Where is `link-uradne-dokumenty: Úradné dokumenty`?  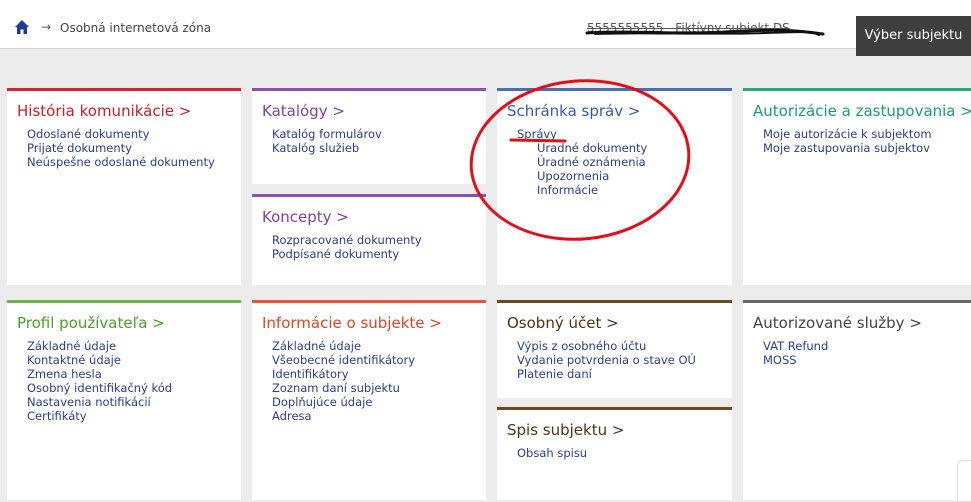 link-uradne-dokumenty: Úradné dokumenty is located at coordinates (592, 148).